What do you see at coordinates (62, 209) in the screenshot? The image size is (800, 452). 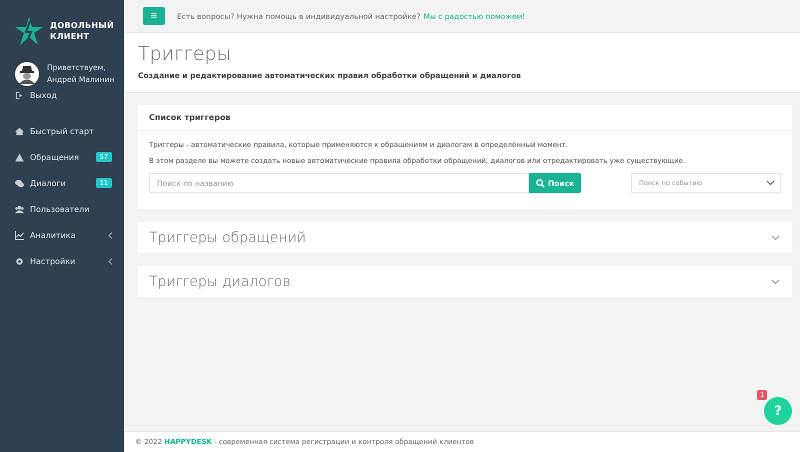 I see `menu-item: Пользователи` at bounding box center [62, 209].